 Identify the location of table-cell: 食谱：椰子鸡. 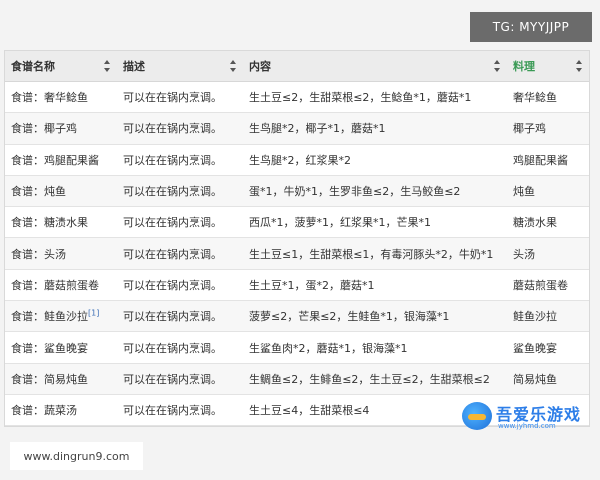
(61, 128).